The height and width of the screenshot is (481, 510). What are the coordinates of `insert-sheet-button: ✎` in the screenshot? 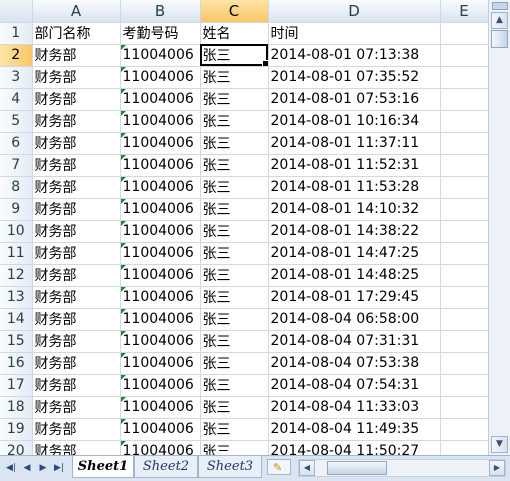 It's located at (279, 467).